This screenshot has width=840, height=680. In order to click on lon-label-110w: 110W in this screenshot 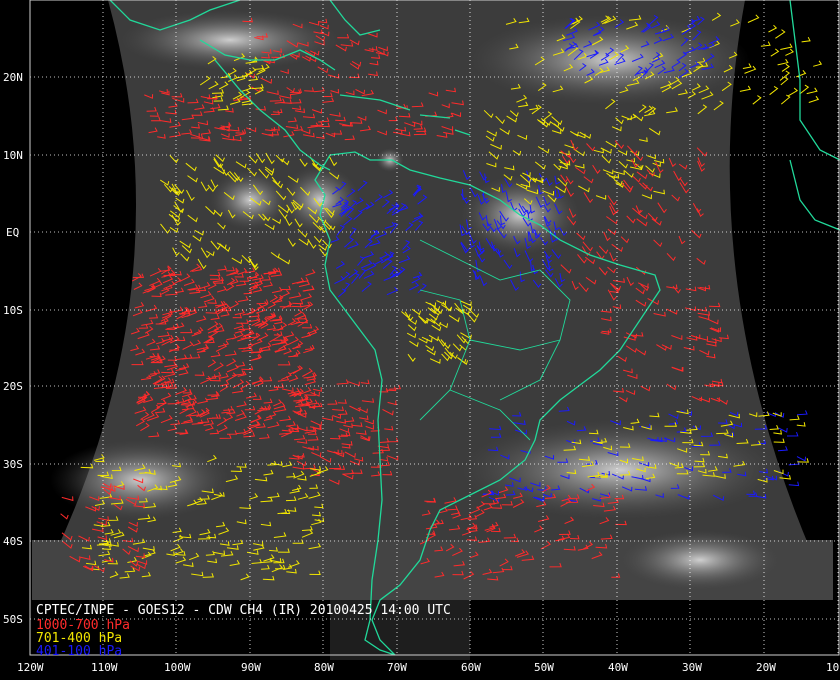, I will do `click(104, 667)`.